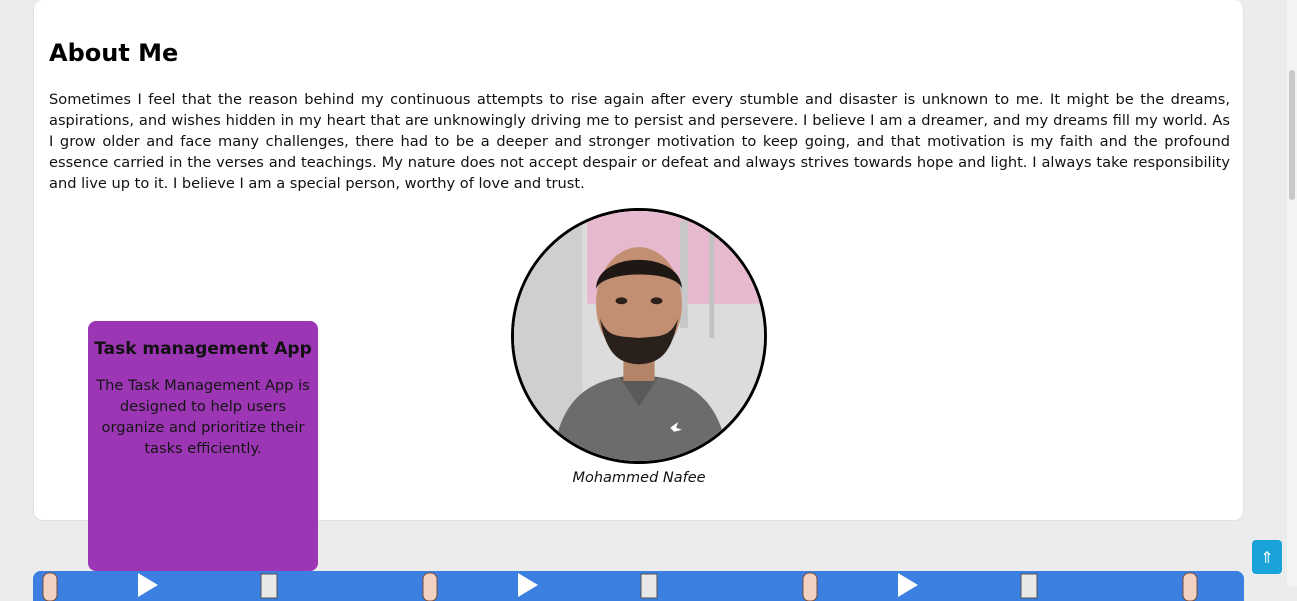  I want to click on profile-photo, so click(639, 336).